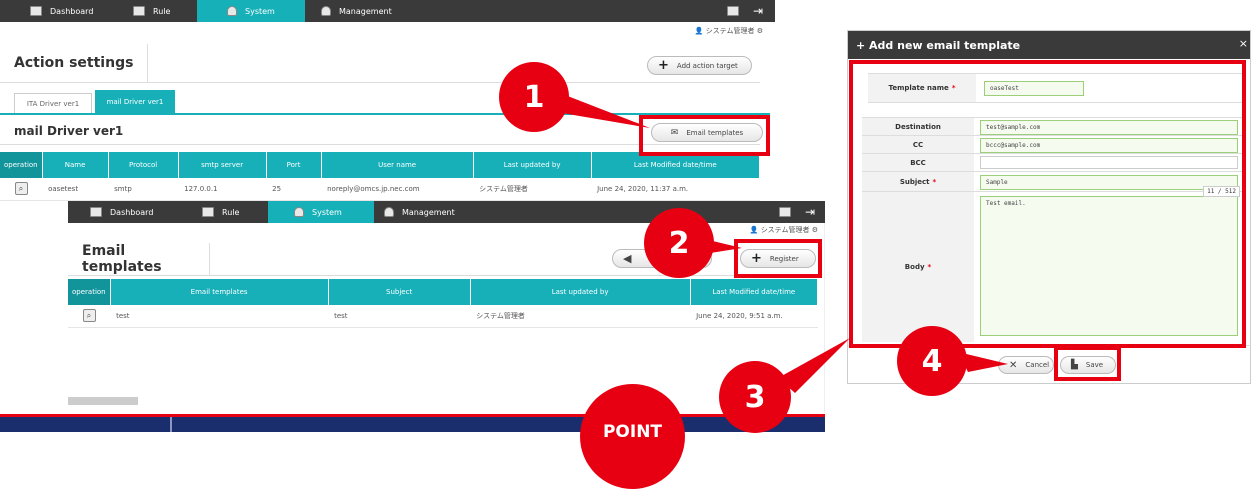 The width and height of the screenshot is (1251, 489). What do you see at coordinates (679, 243) in the screenshot?
I see `step-2-badge: 2` at bounding box center [679, 243].